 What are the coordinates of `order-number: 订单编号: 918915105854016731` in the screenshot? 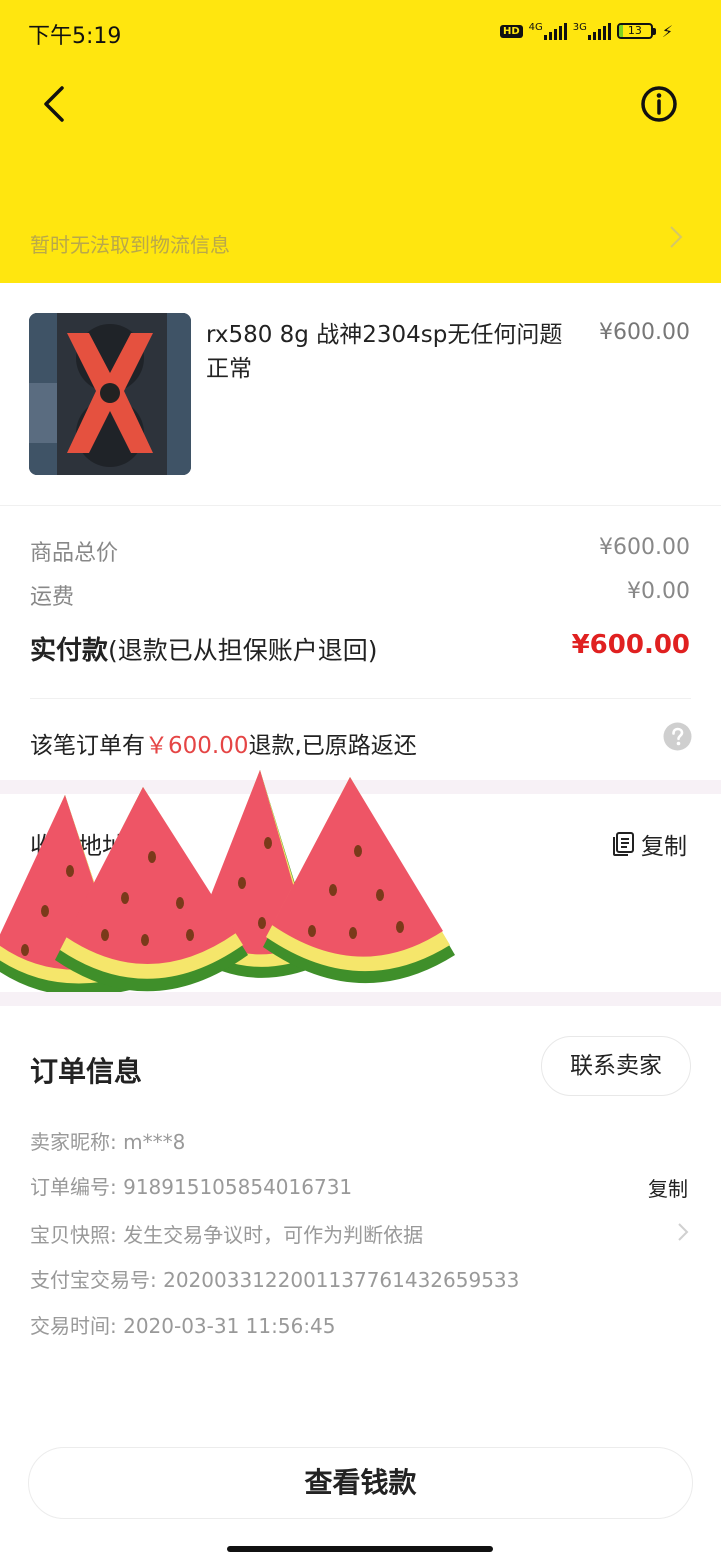 It's located at (191, 1187).